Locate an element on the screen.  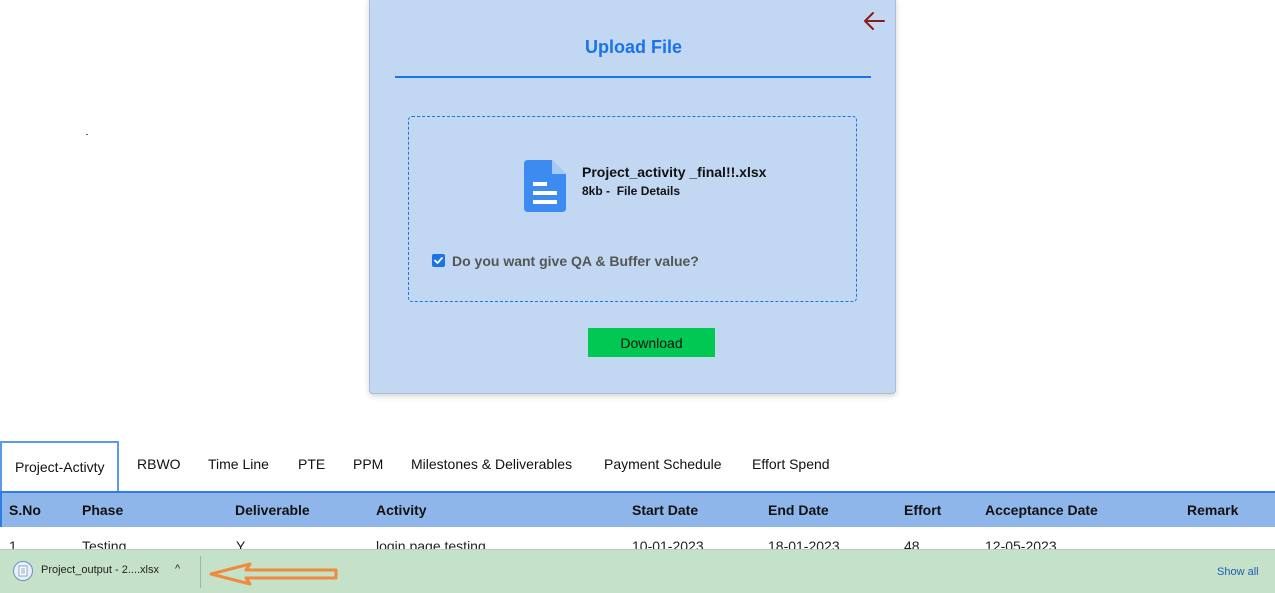
file-details-link: File Details is located at coordinates (648, 191).